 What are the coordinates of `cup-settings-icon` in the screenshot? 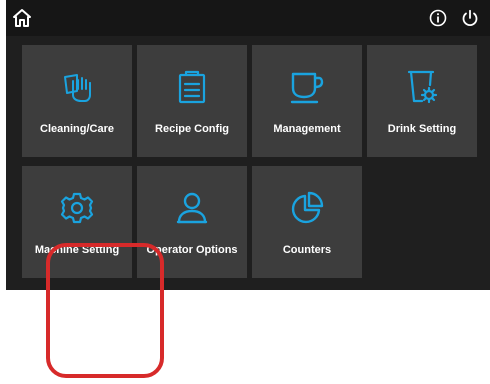 It's located at (422, 87).